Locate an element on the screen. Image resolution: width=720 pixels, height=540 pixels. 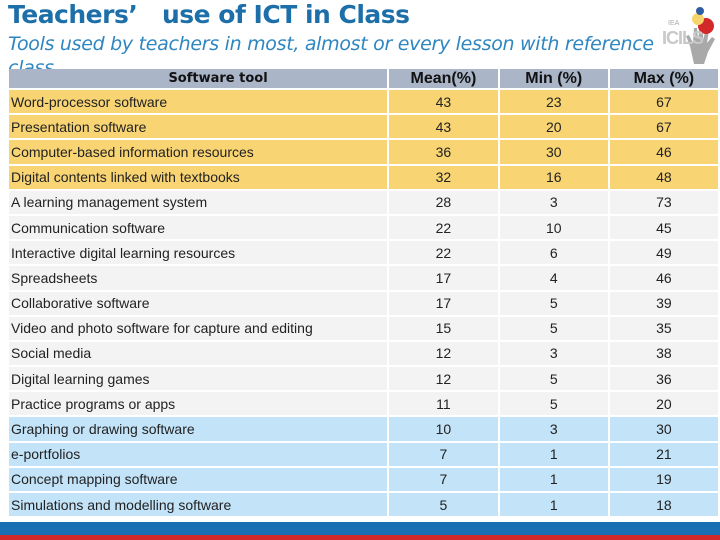
cell-software-tool: Social media is located at coordinates (198, 353).